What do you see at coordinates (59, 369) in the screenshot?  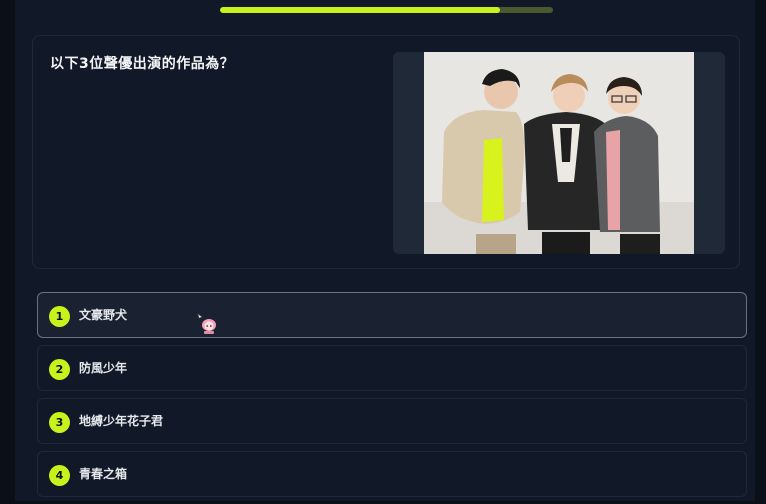 I see `option-number-badge: 2` at bounding box center [59, 369].